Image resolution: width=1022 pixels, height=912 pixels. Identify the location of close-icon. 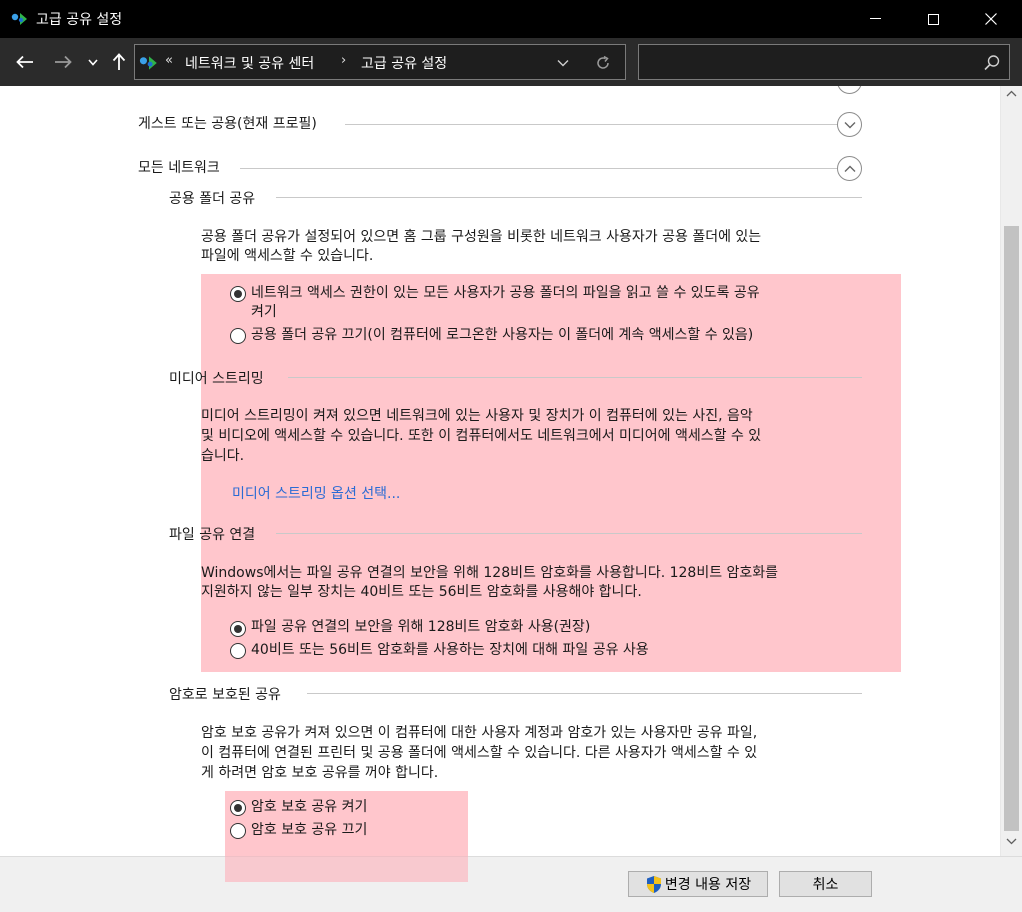
(991, 19).